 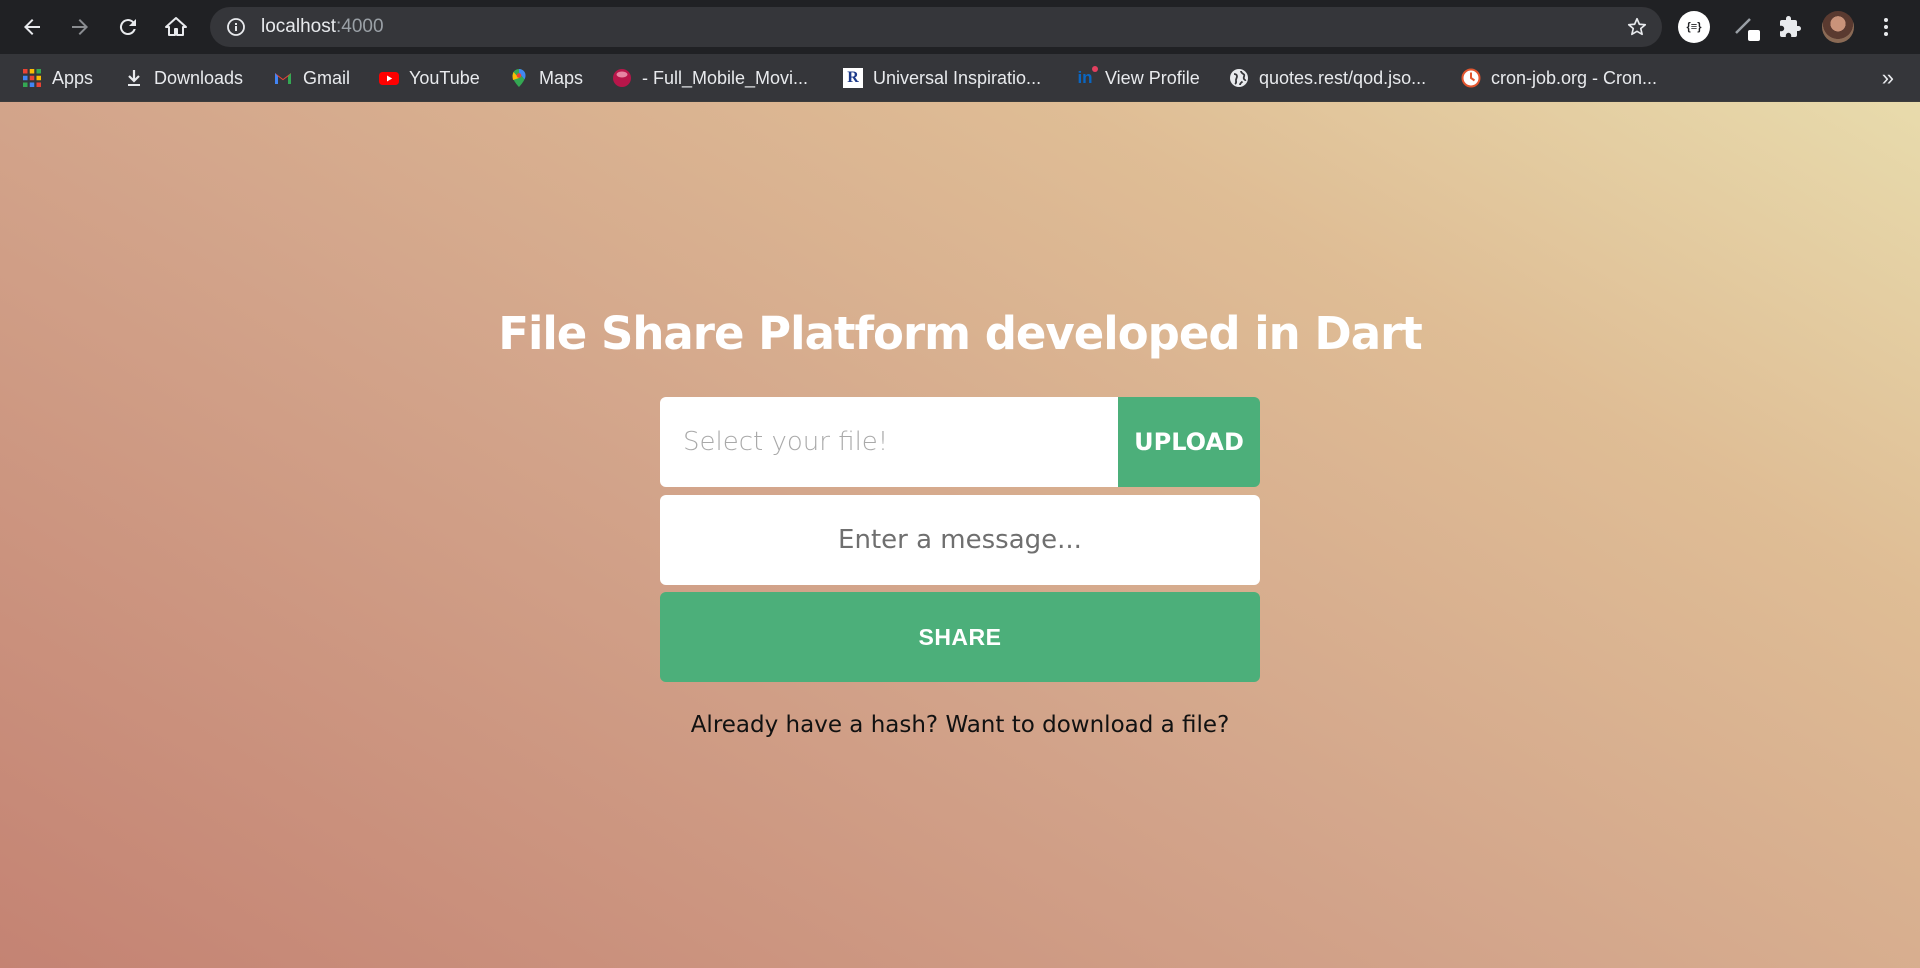 I want to click on clock-icon, so click(x=1471, y=78).